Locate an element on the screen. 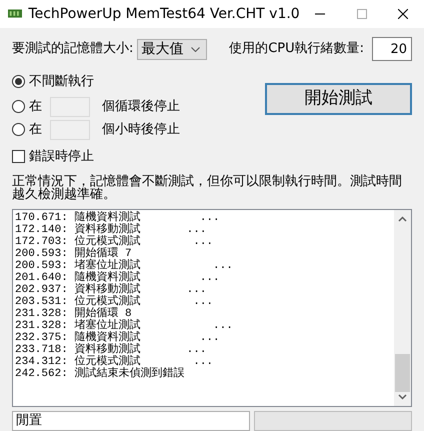  close-icon is located at coordinates (403, 14).